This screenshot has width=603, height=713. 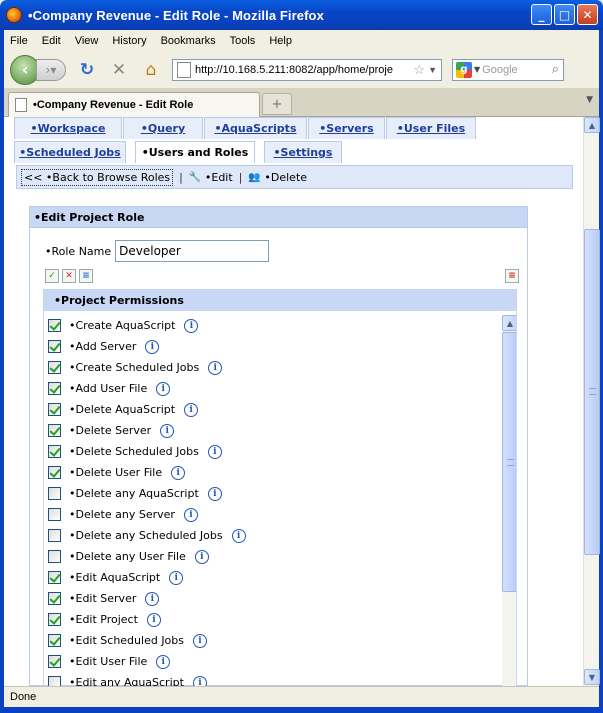 I want to click on url-text: http://10.168.5.211:8082/app/home/proje, so click(x=302, y=70).